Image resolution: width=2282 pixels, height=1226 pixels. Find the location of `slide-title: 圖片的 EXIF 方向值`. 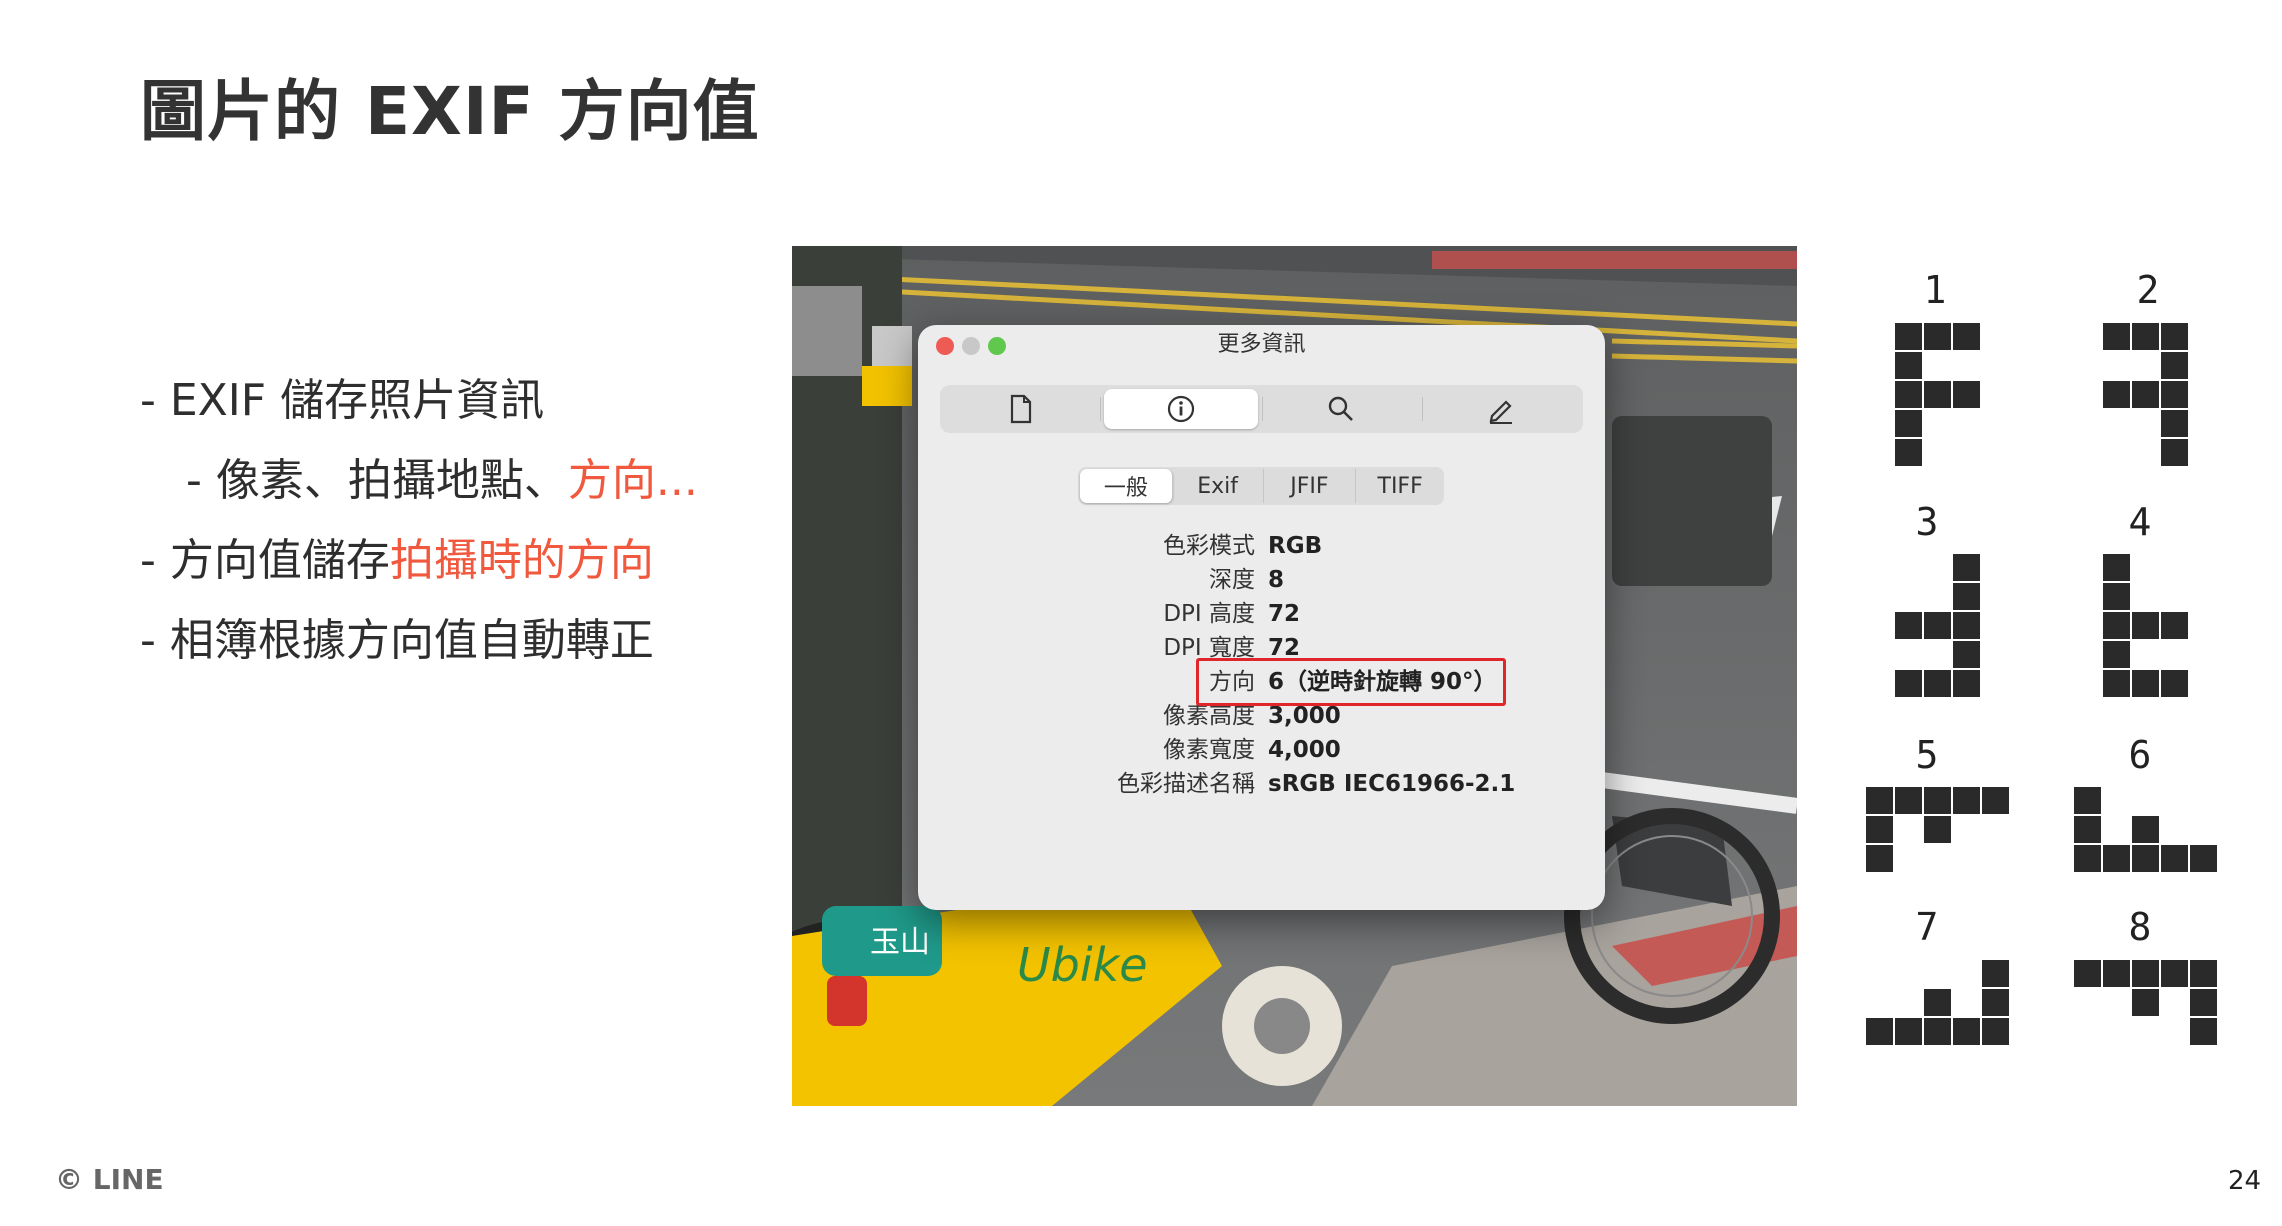

slide-title: 圖片的 EXIF 方向值 is located at coordinates (450, 111).